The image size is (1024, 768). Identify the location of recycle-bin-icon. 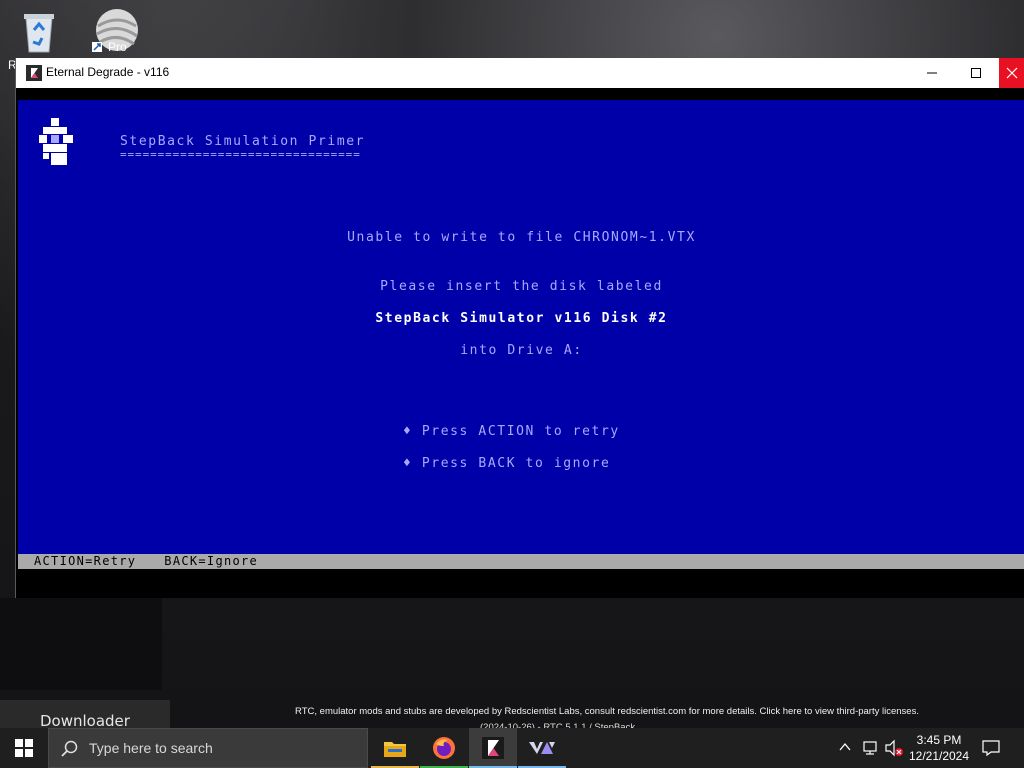
(39, 31).